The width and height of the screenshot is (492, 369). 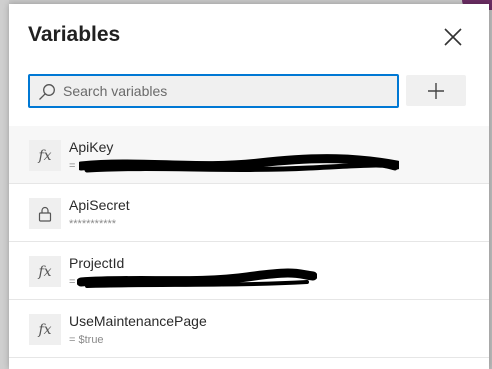 What do you see at coordinates (93, 224) in the screenshot?
I see `variable-value: ***********` at bounding box center [93, 224].